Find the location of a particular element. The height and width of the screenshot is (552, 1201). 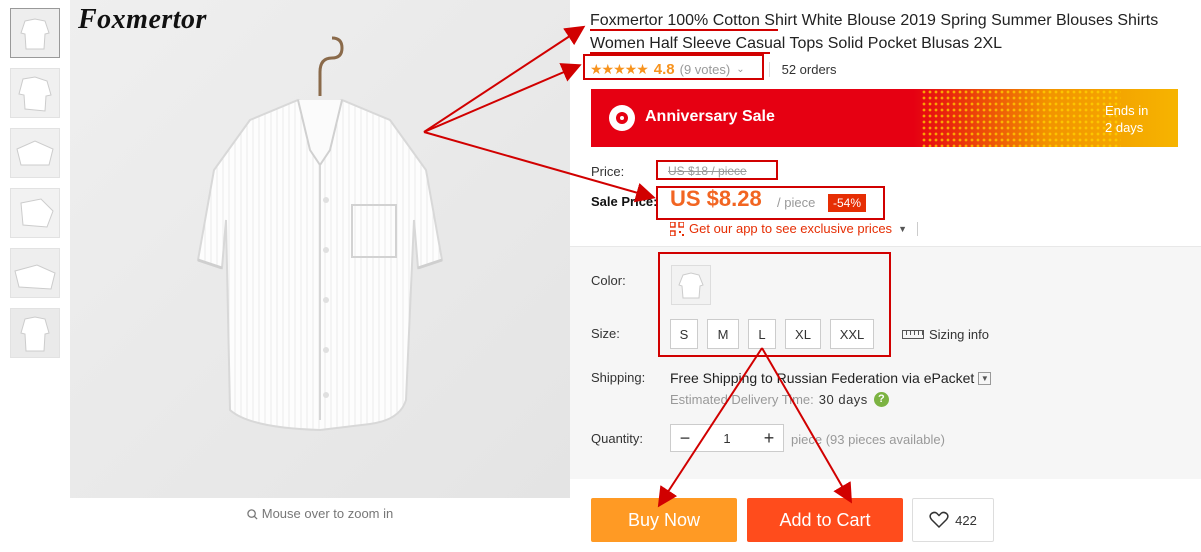

size-option-m: M is located at coordinates (723, 334).